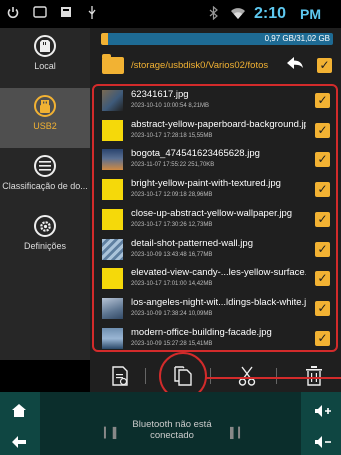 The image size is (341, 455). Describe the element at coordinates (45, 106) in the screenshot. I see `usb-drive-icon` at that location.